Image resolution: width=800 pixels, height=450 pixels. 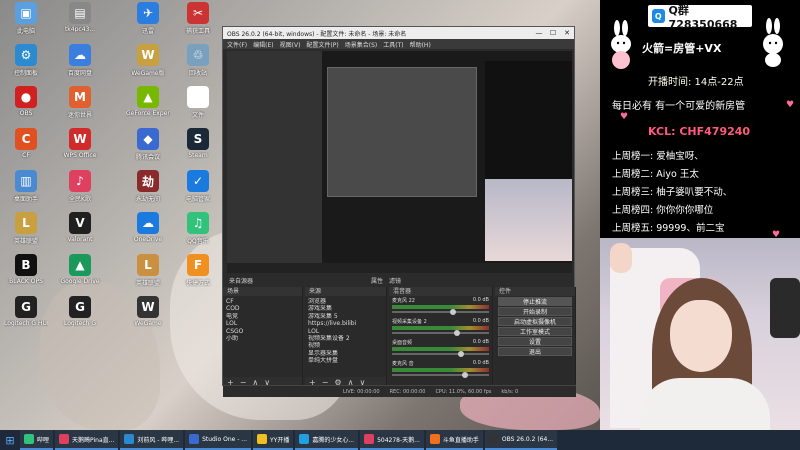 What do you see at coordinates (198, 151) in the screenshot?
I see `desktop-icon: S Steam` at bounding box center [198, 151].